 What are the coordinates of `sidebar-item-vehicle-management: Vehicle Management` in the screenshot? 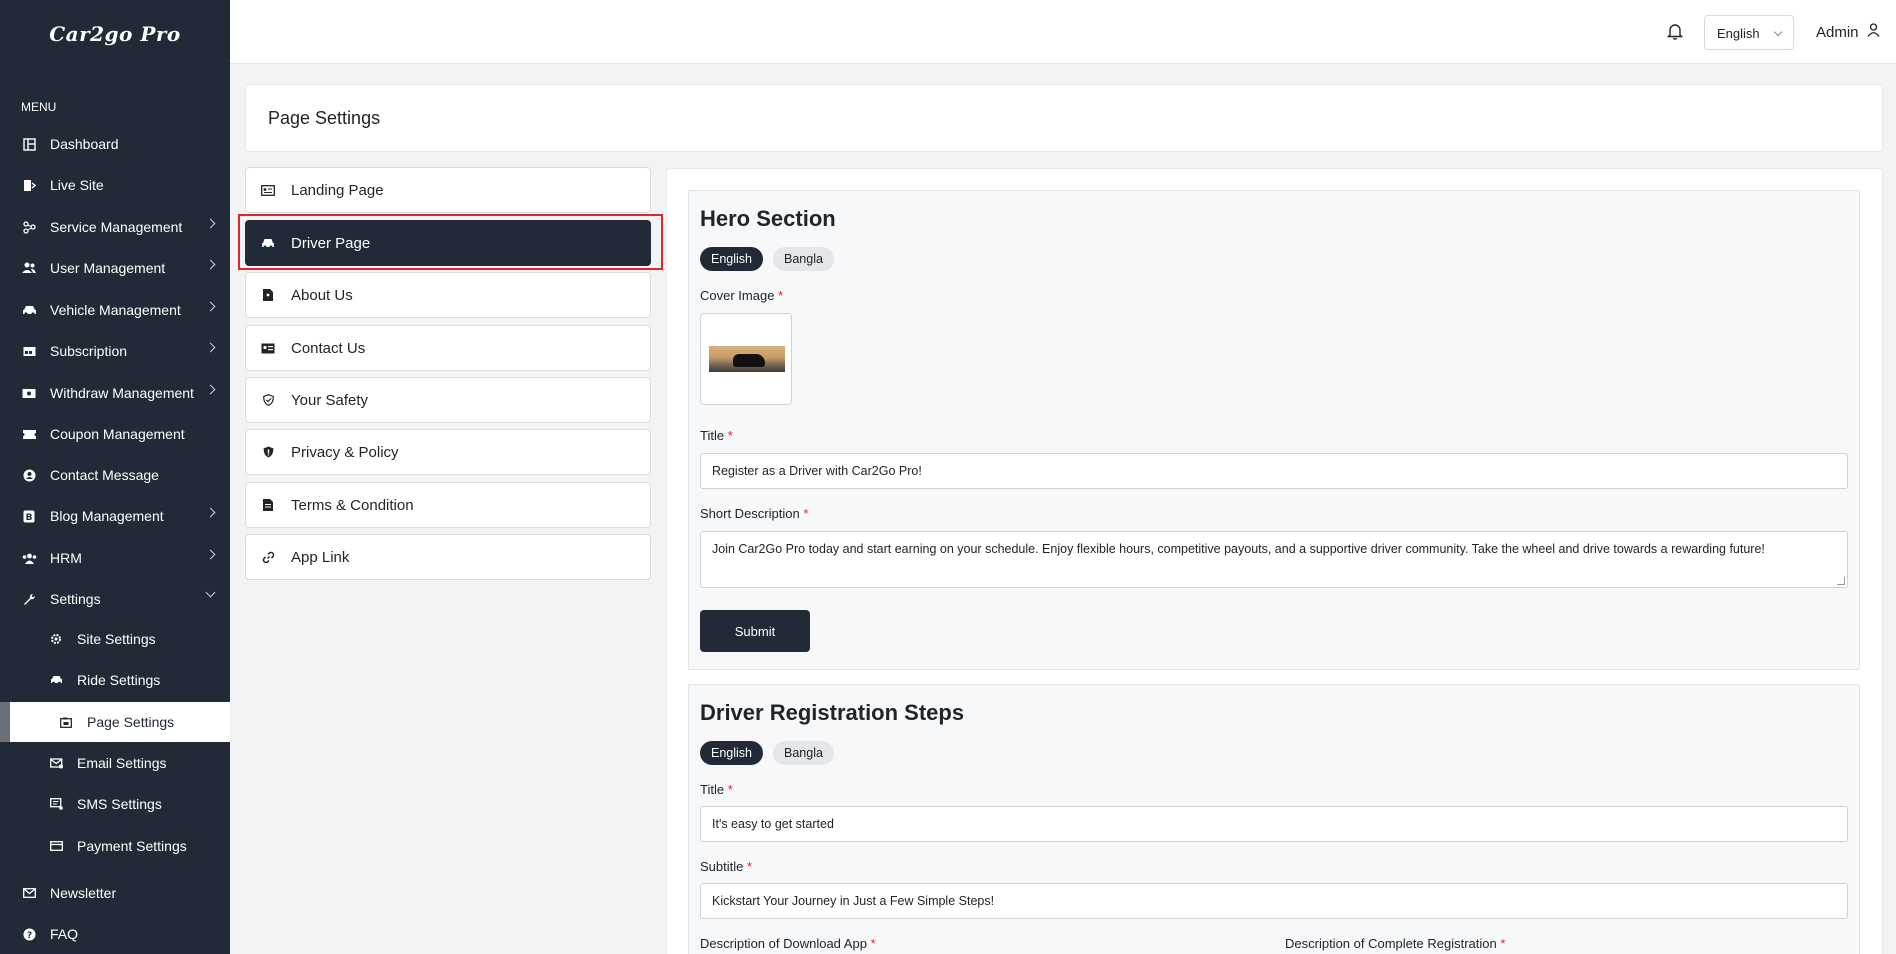 It's located at (115, 310).